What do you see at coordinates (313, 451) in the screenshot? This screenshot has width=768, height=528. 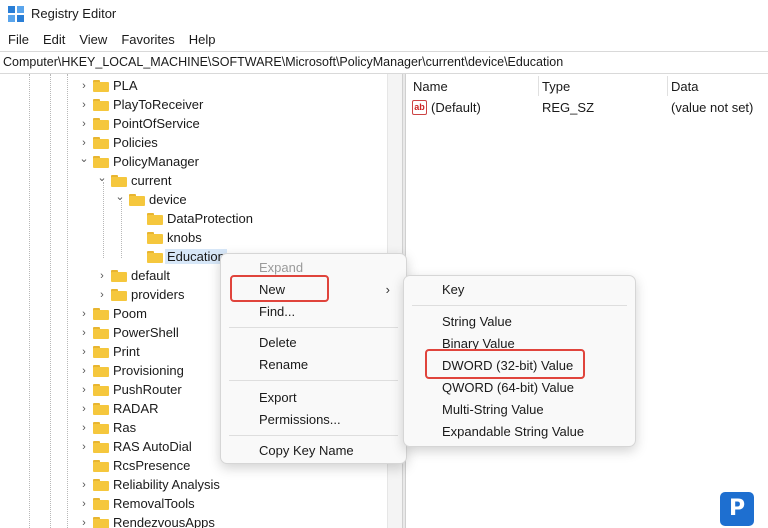 I see `menu-copy-key-name: Copy Key Name` at bounding box center [313, 451].